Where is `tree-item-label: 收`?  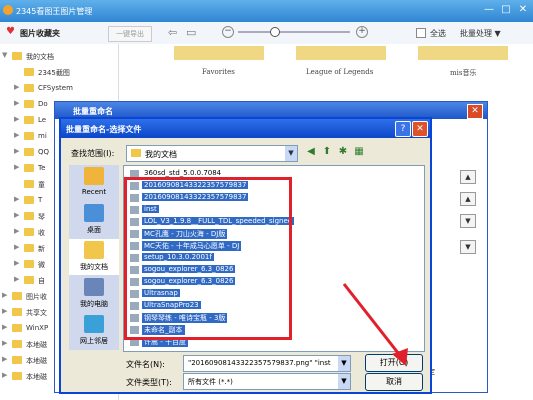 tree-item-label: 收 is located at coordinates (41, 233).